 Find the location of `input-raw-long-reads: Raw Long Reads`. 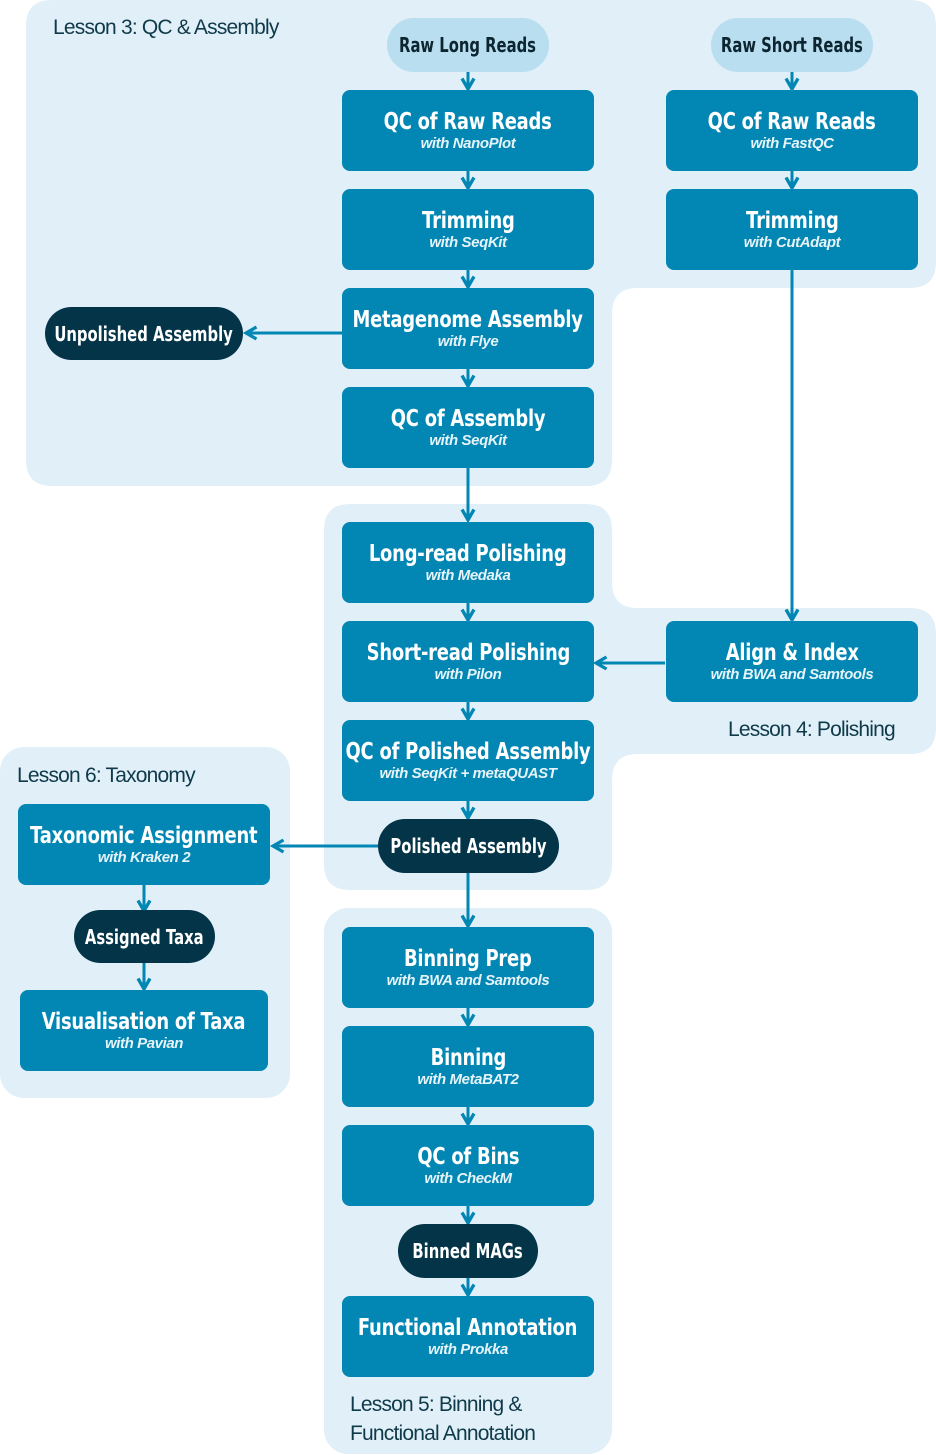

input-raw-long-reads: Raw Long Reads is located at coordinates (468, 45).